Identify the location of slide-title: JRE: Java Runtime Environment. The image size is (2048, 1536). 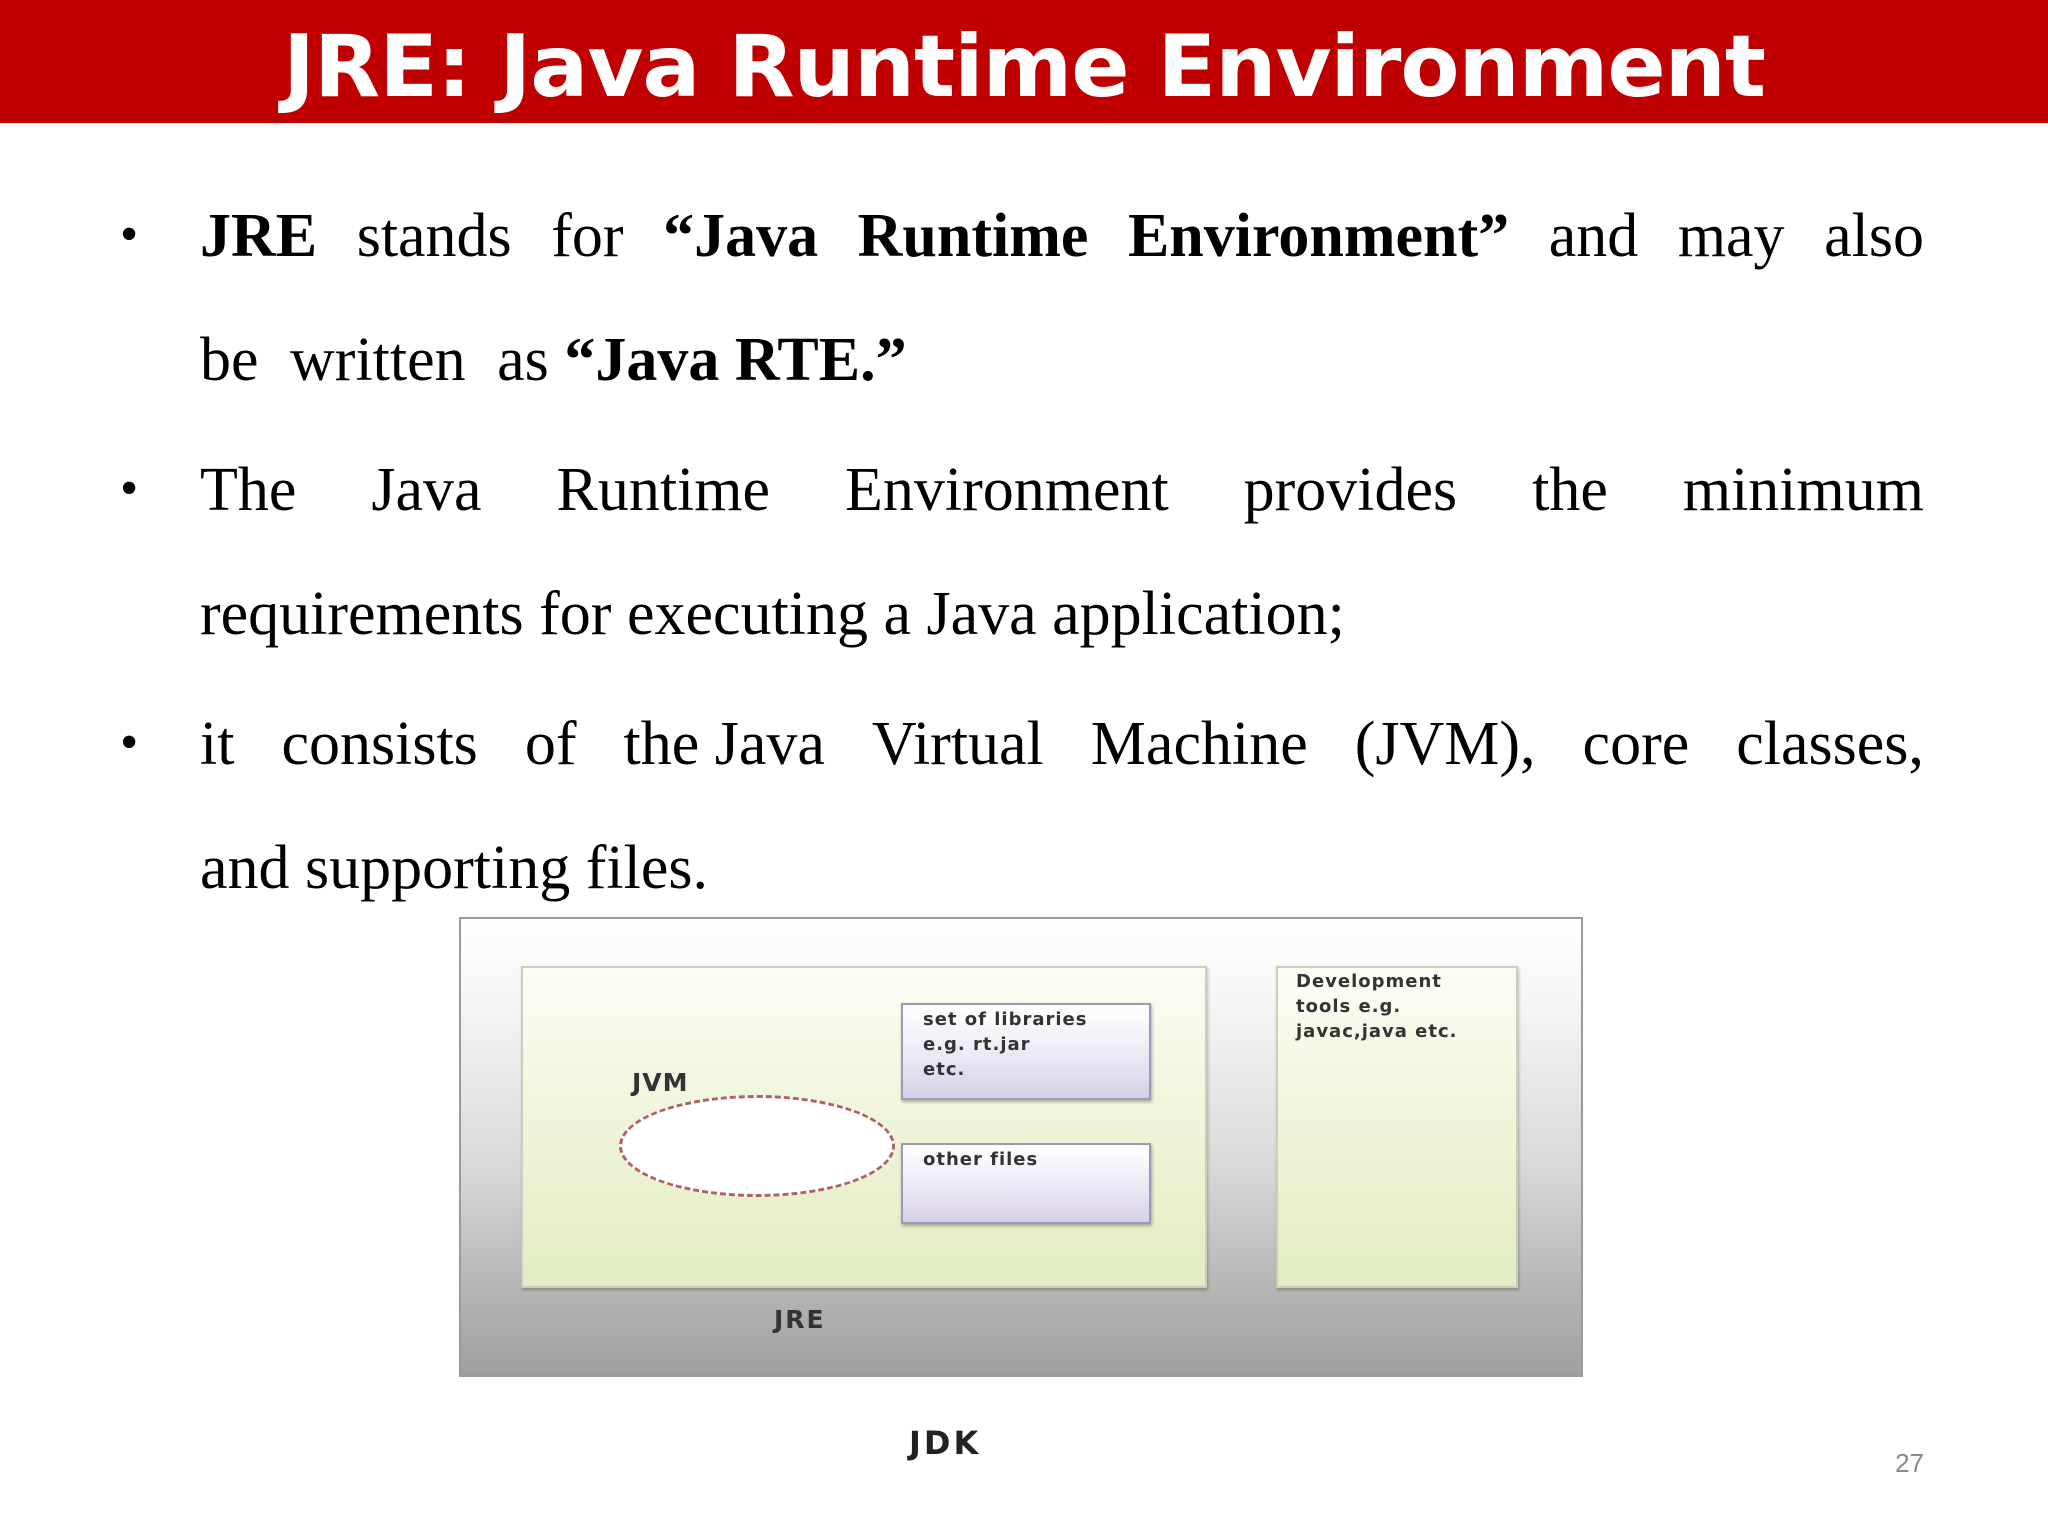
(1024, 67).